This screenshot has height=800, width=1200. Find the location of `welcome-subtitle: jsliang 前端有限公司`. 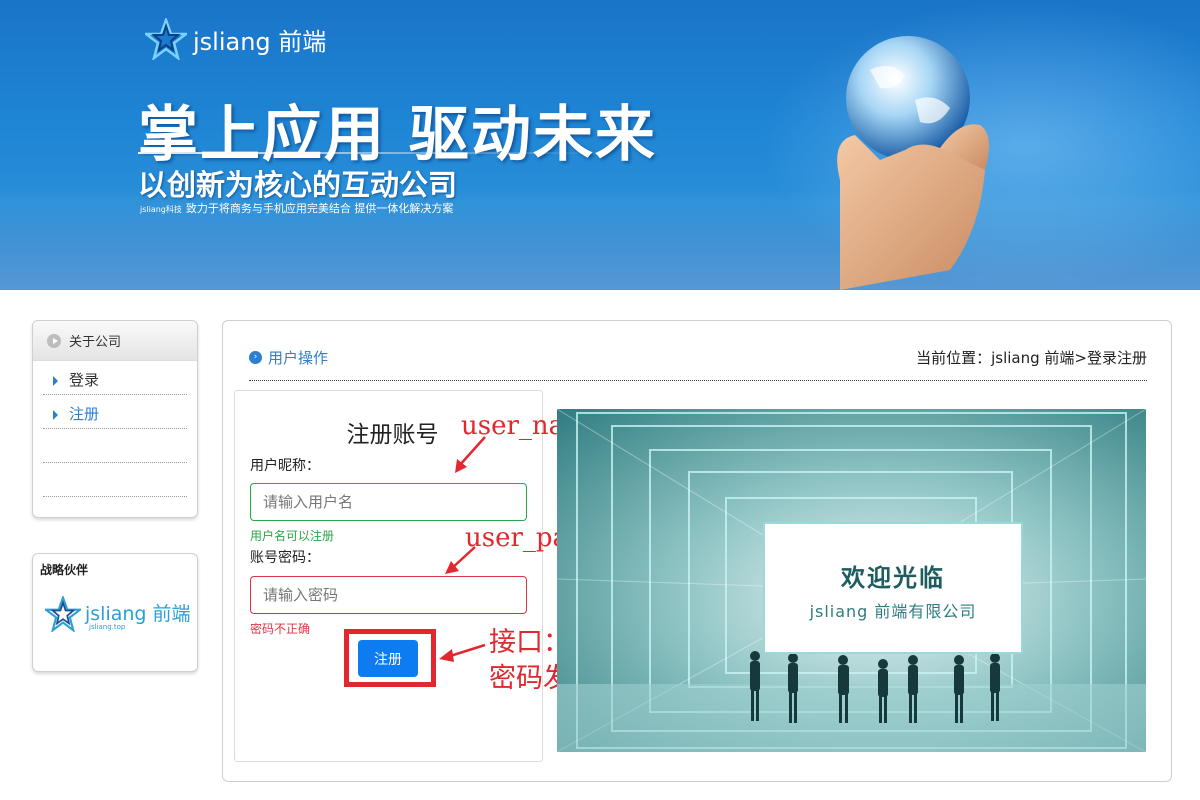

welcome-subtitle: jsliang 前端有限公司 is located at coordinates (893, 611).